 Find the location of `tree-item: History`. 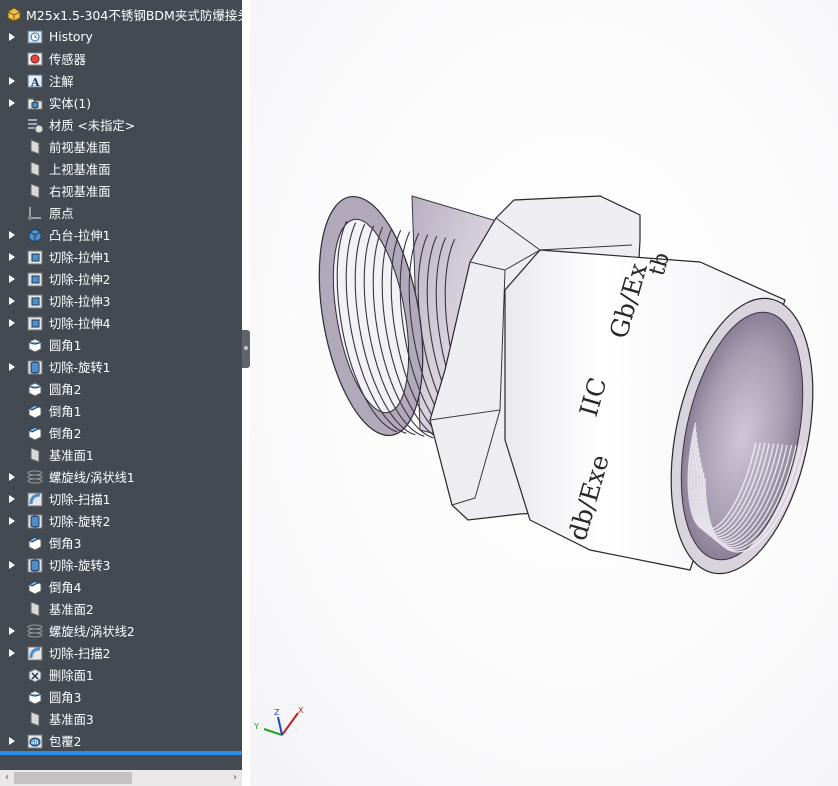

tree-item: History is located at coordinates (121, 37).